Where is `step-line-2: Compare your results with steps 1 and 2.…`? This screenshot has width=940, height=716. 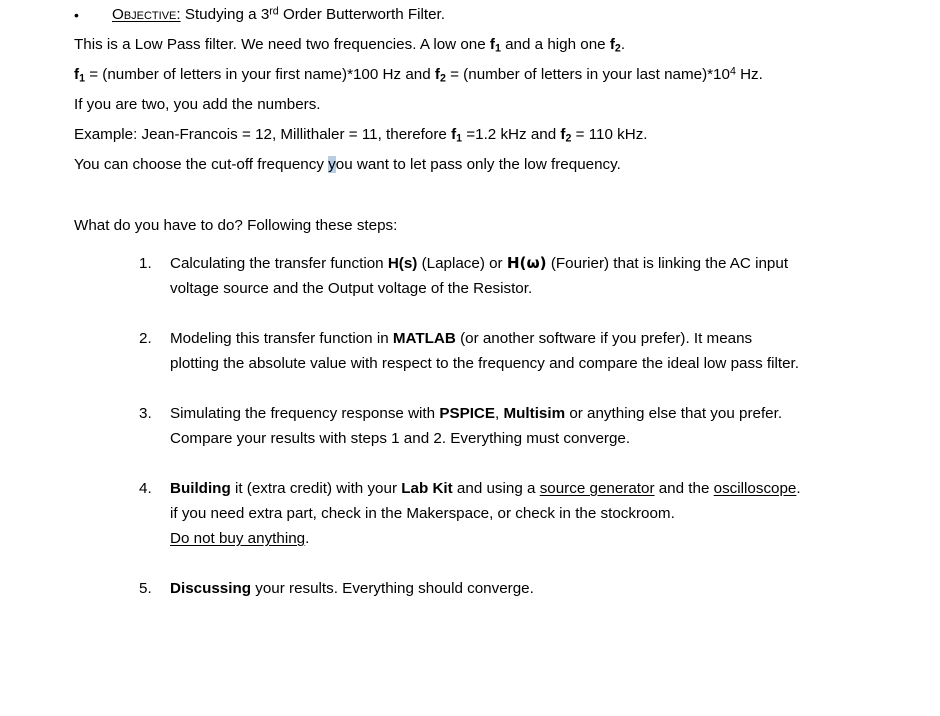
step-line-2: Compare your results with steps 1 and 2.… is located at coordinates (400, 438).